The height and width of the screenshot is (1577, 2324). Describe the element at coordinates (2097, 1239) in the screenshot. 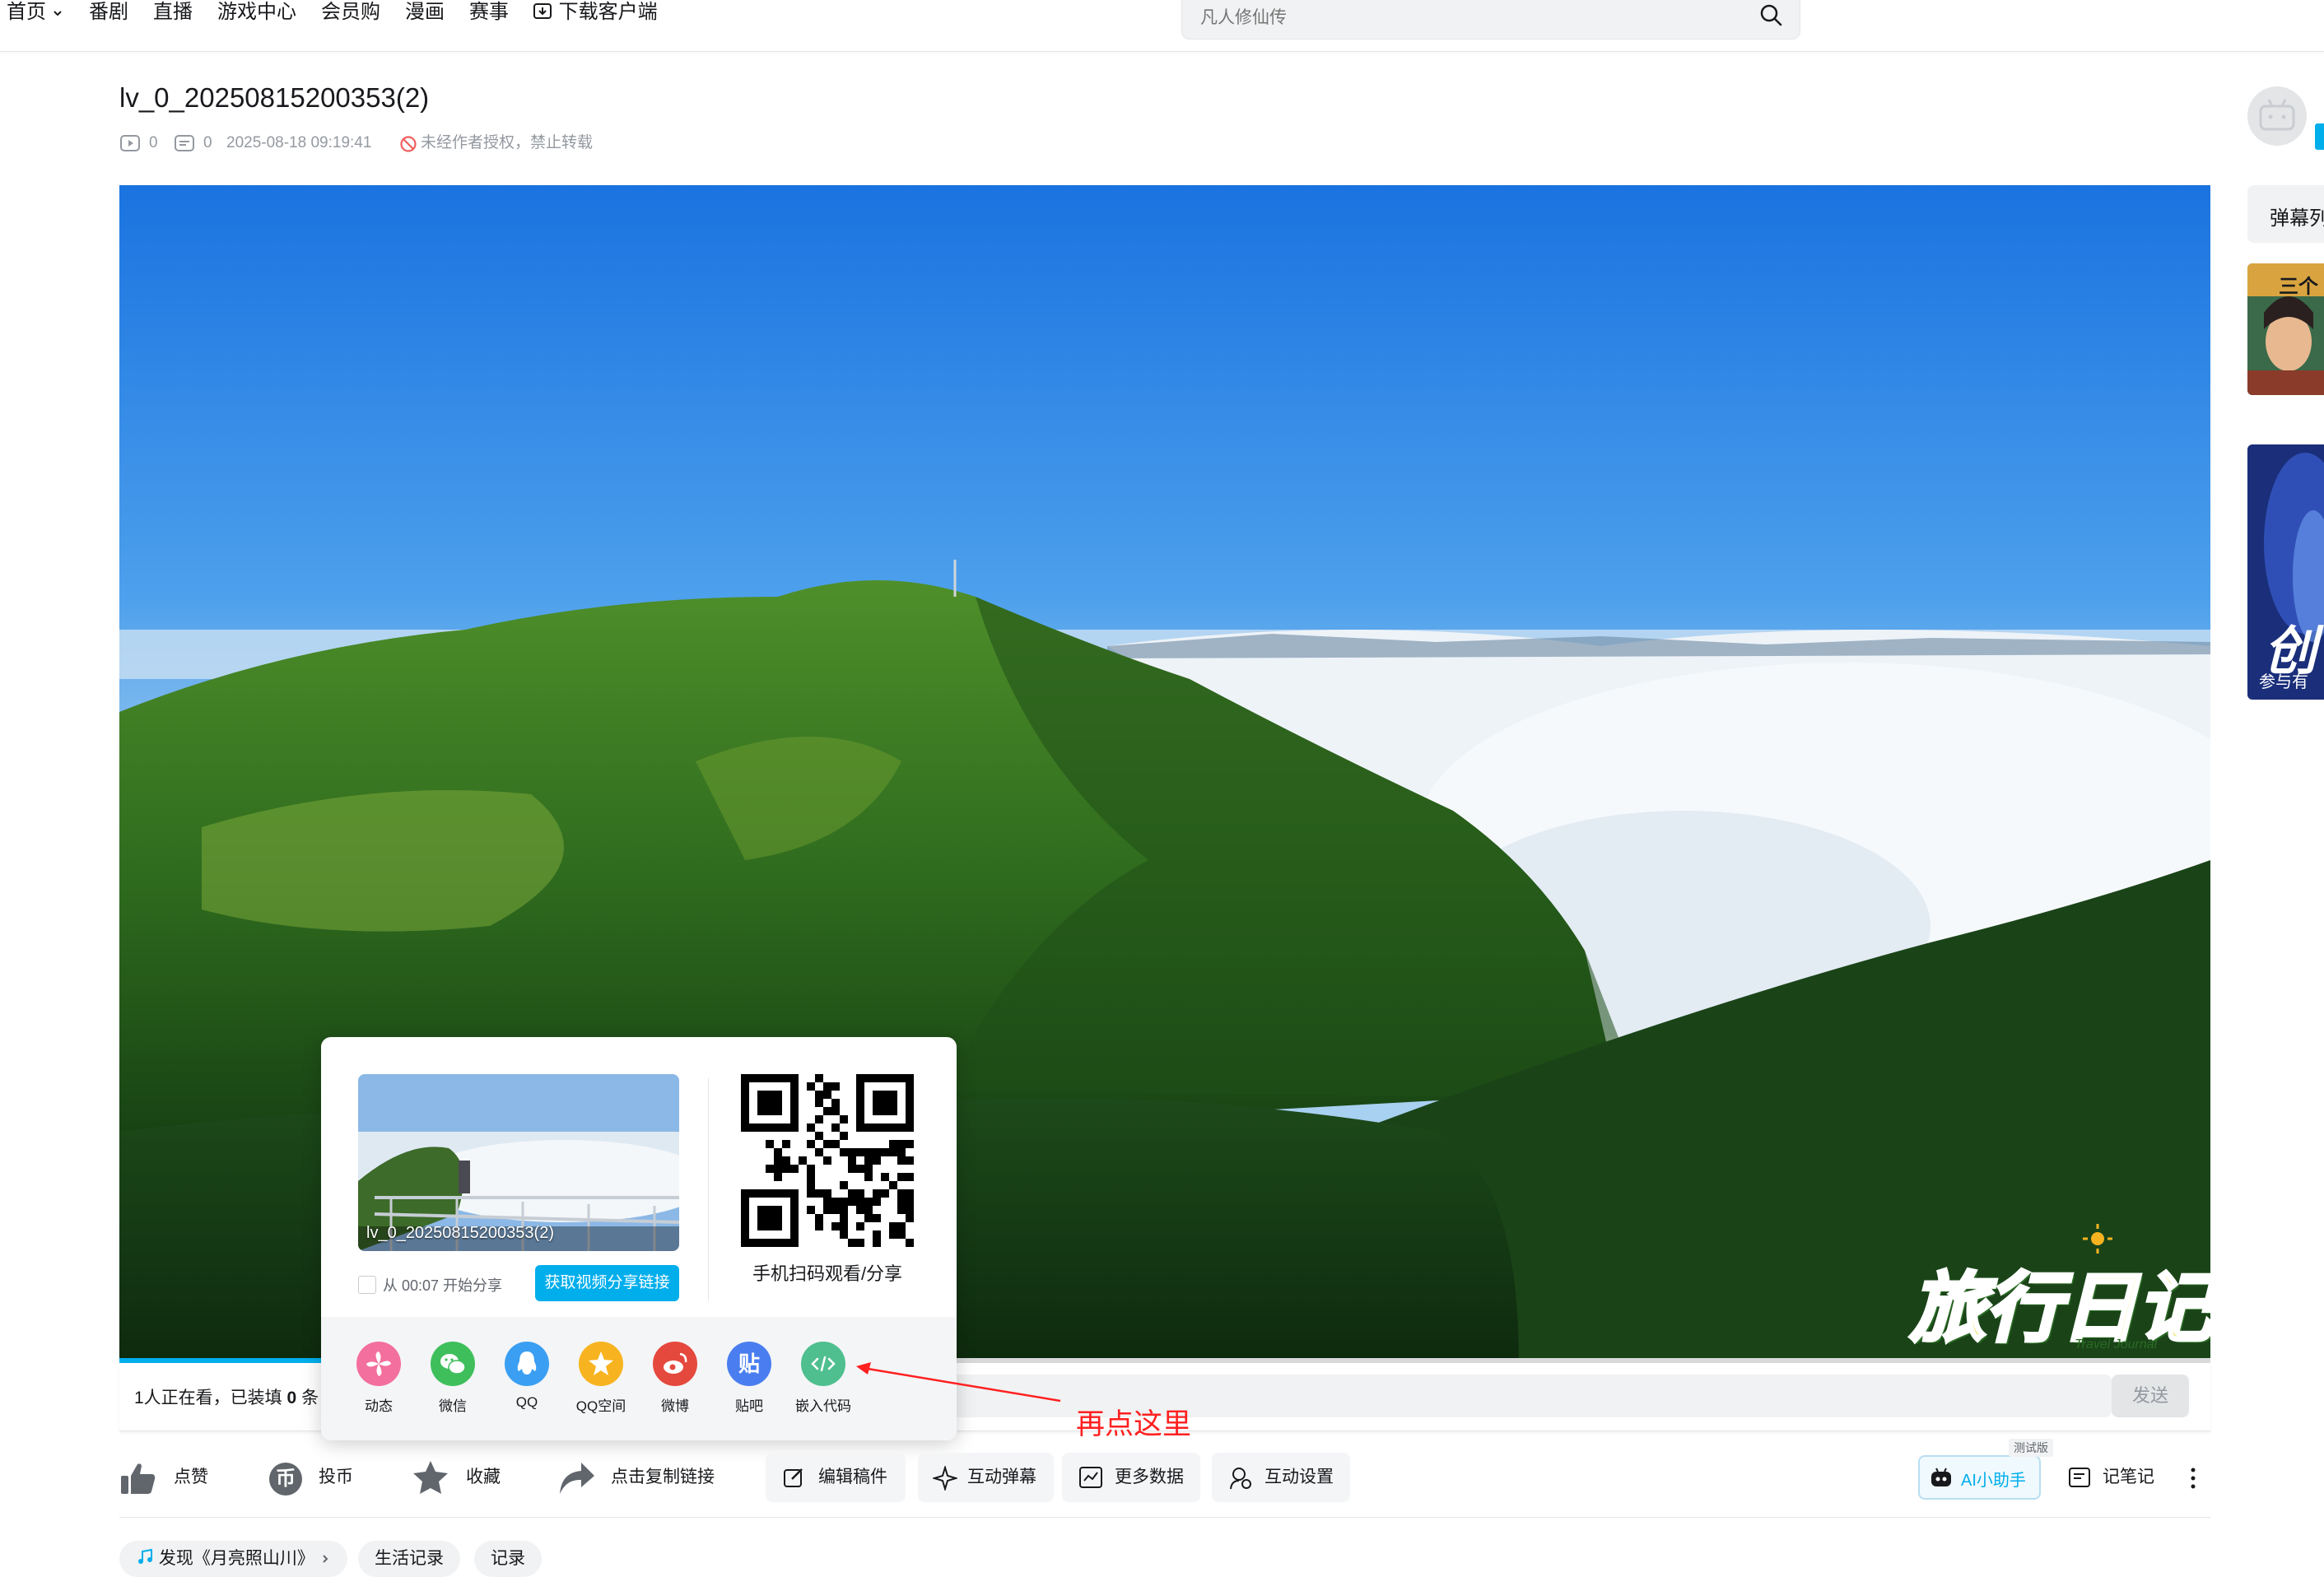

I see `sun-icon` at that location.